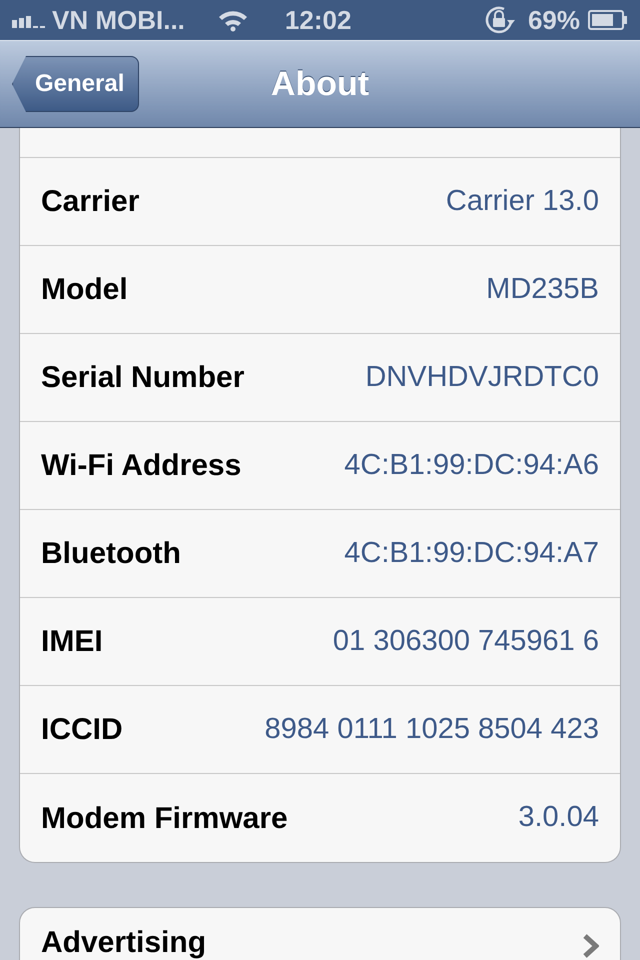 This screenshot has width=640, height=960. Describe the element at coordinates (164, 818) in the screenshot. I see `row-label: Modem Firmware` at that location.